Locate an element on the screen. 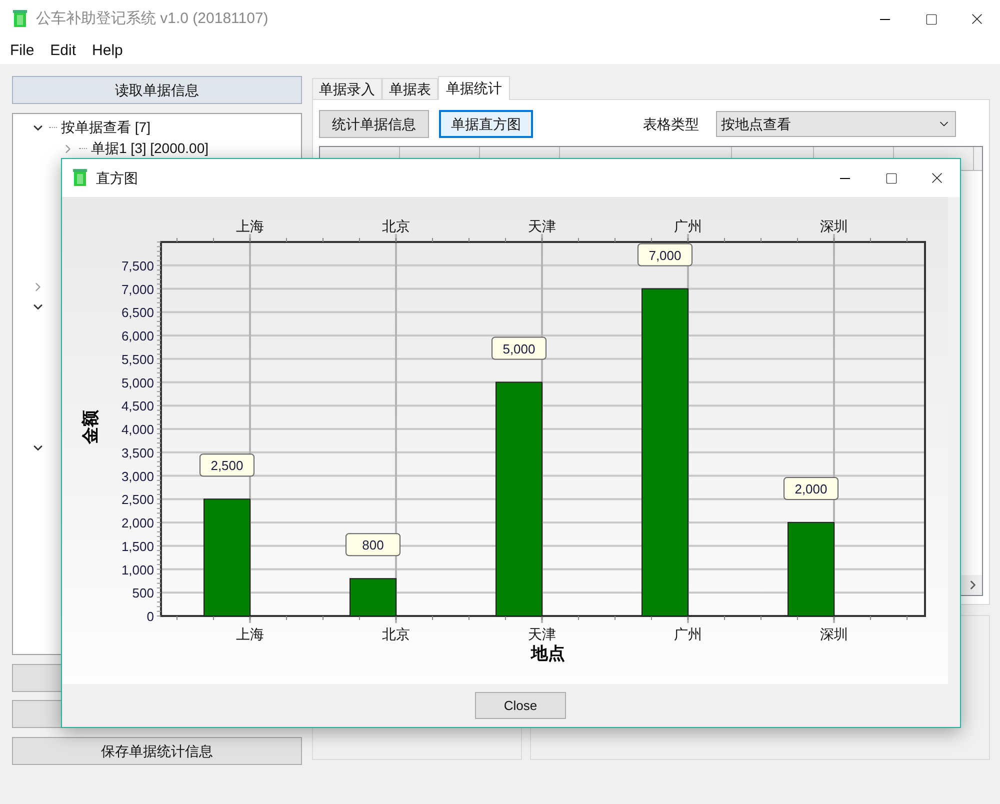 This screenshot has height=804, width=1000. menu-item: Edit is located at coordinates (63, 51).